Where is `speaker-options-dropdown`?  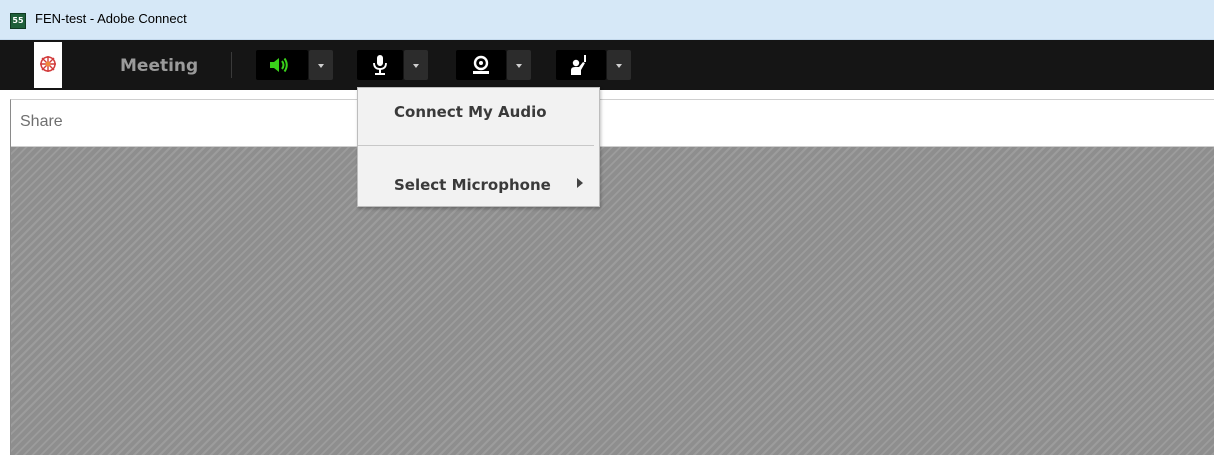
speaker-options-dropdown is located at coordinates (321, 65).